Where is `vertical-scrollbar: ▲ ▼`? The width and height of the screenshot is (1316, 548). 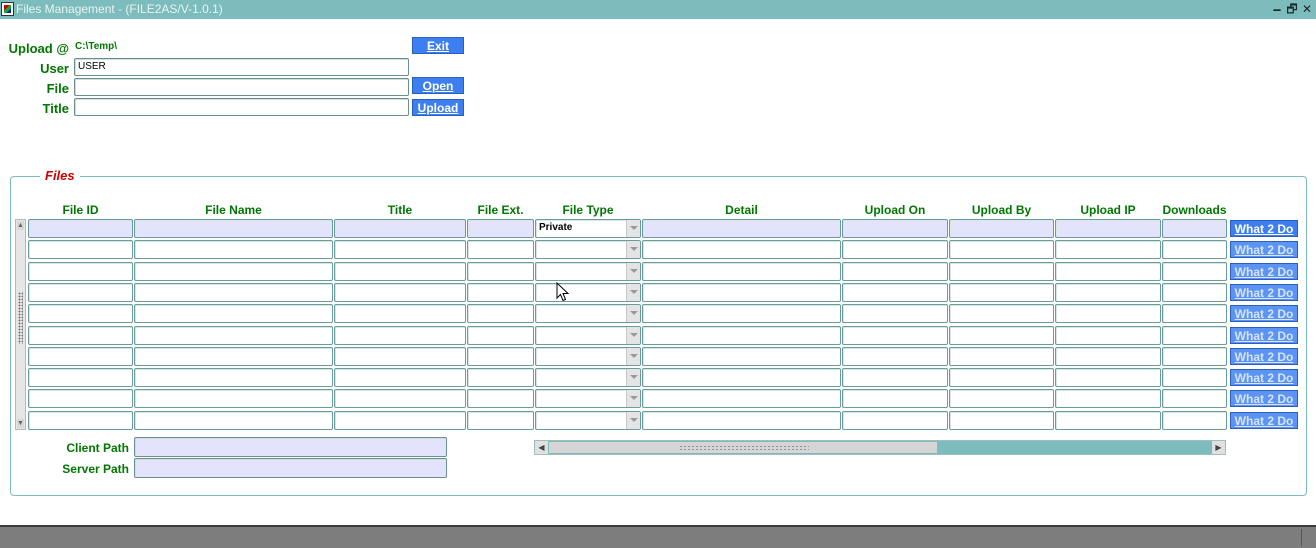
vertical-scrollbar: ▲ ▼ is located at coordinates (20, 324).